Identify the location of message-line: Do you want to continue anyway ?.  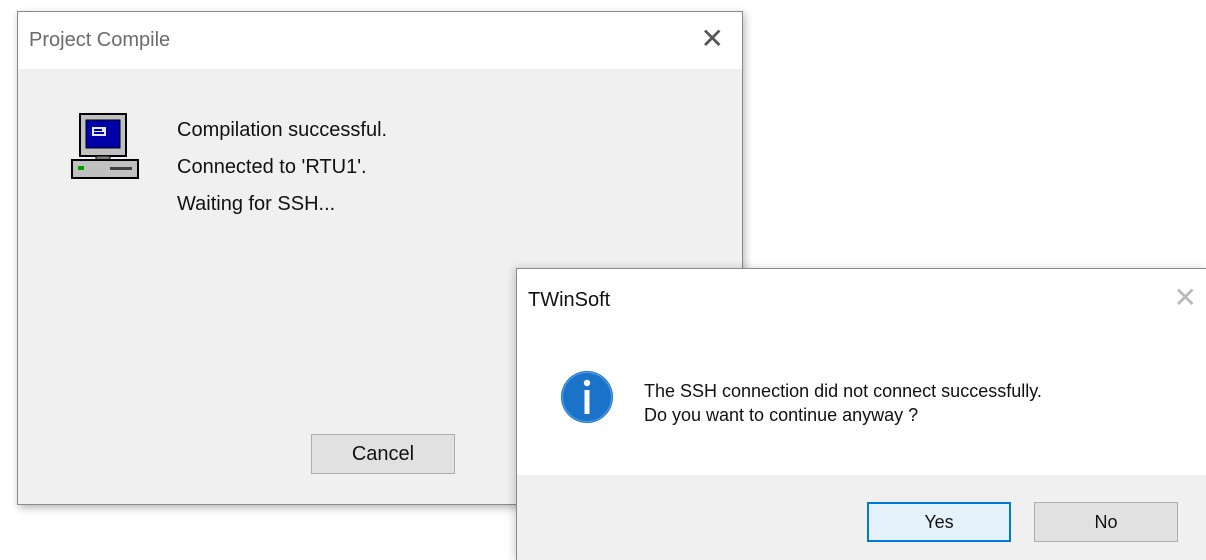
(781, 415).